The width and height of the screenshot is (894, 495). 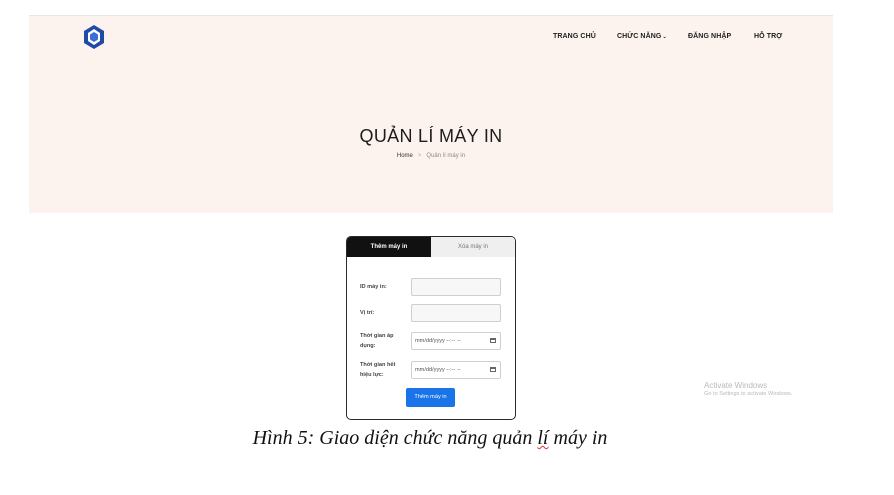 I want to click on breadcrumb: Home > Quản lí máy in, so click(x=431, y=156).